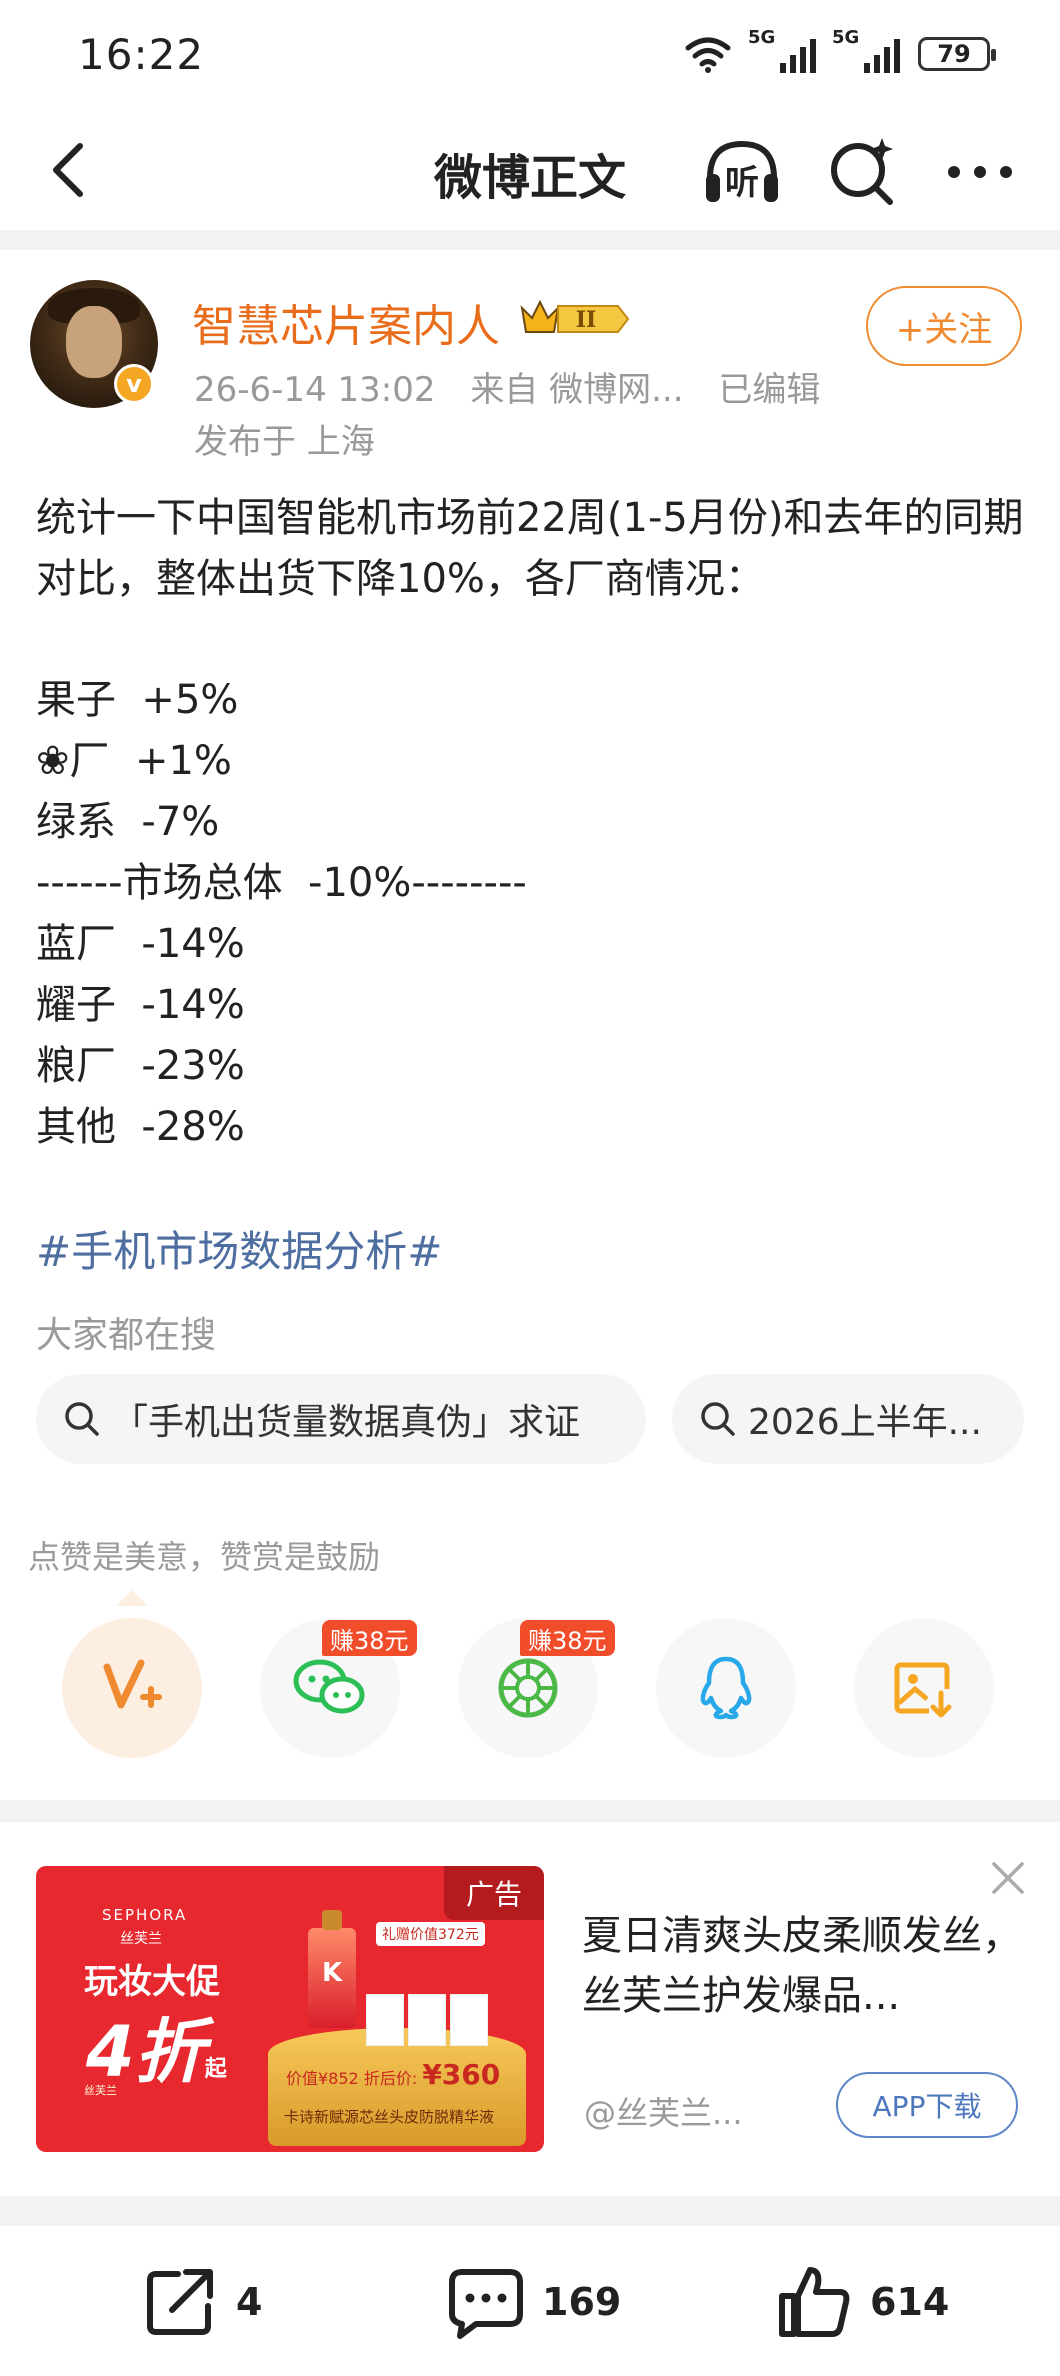 The image size is (1060, 2376). I want to click on post-line: ------市场总体 -10%--------, so click(281, 883).